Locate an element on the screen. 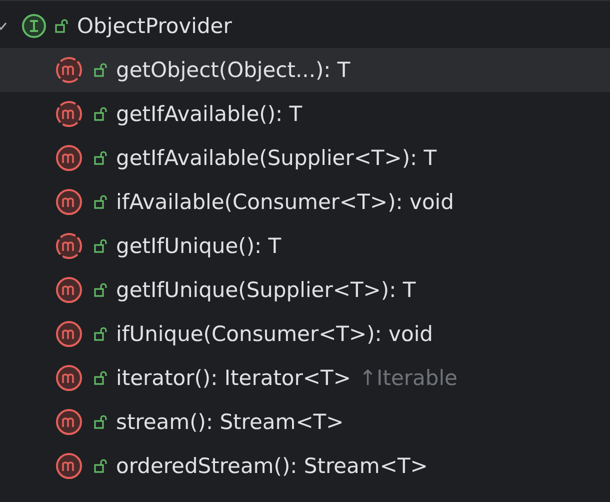  interface-icon is located at coordinates (34, 26).